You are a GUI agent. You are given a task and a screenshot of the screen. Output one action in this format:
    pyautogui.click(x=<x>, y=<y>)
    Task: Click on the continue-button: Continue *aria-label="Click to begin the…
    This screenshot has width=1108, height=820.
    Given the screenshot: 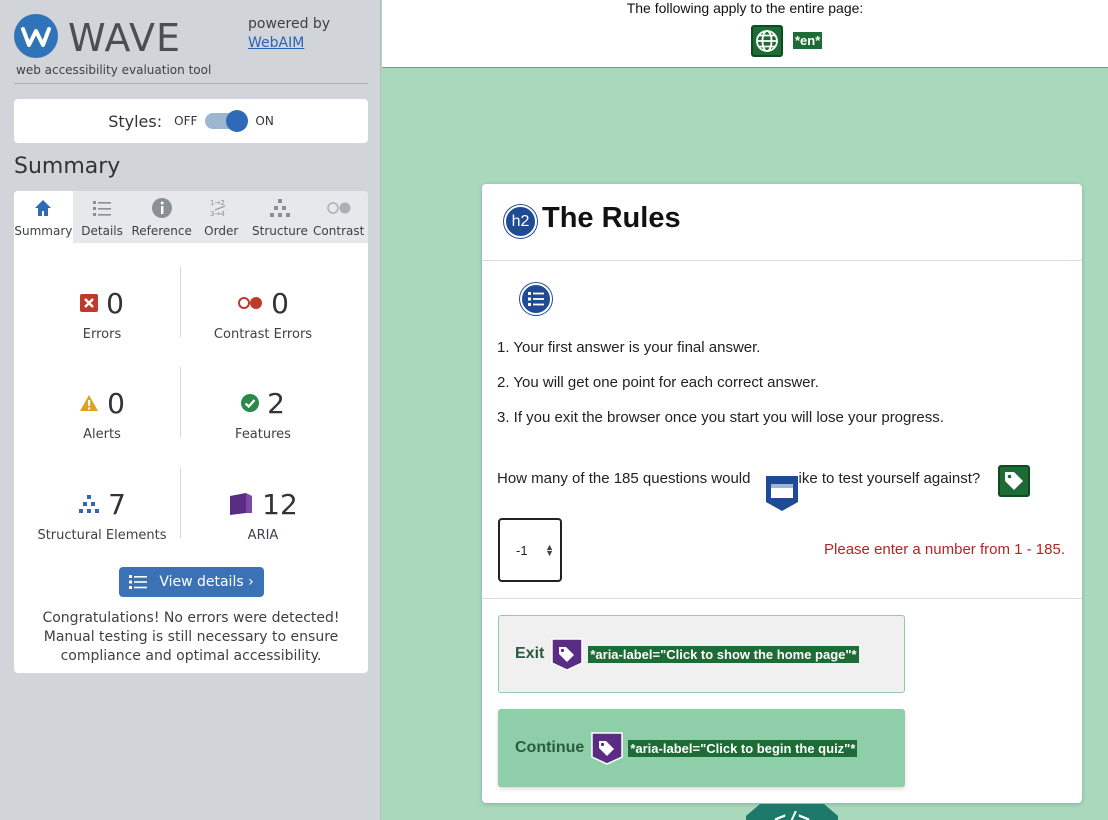 What is the action you would take?
    pyautogui.click(x=701, y=748)
    